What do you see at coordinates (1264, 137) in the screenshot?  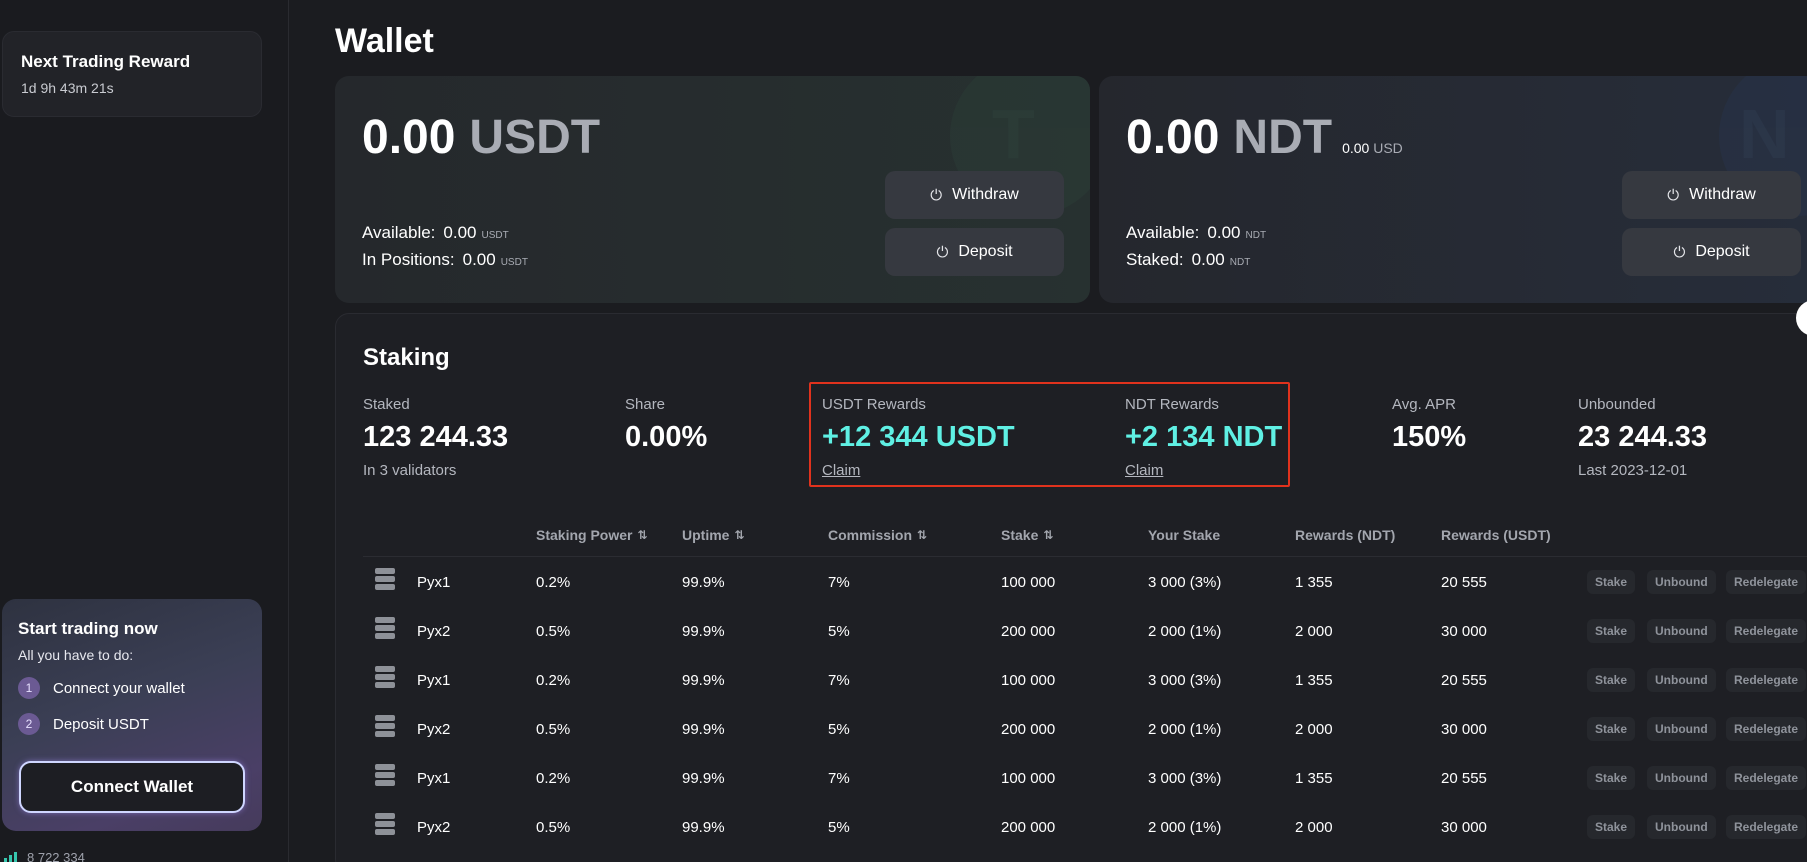 I see `ndt-balance: 0.00 NDT 0.00 USD` at bounding box center [1264, 137].